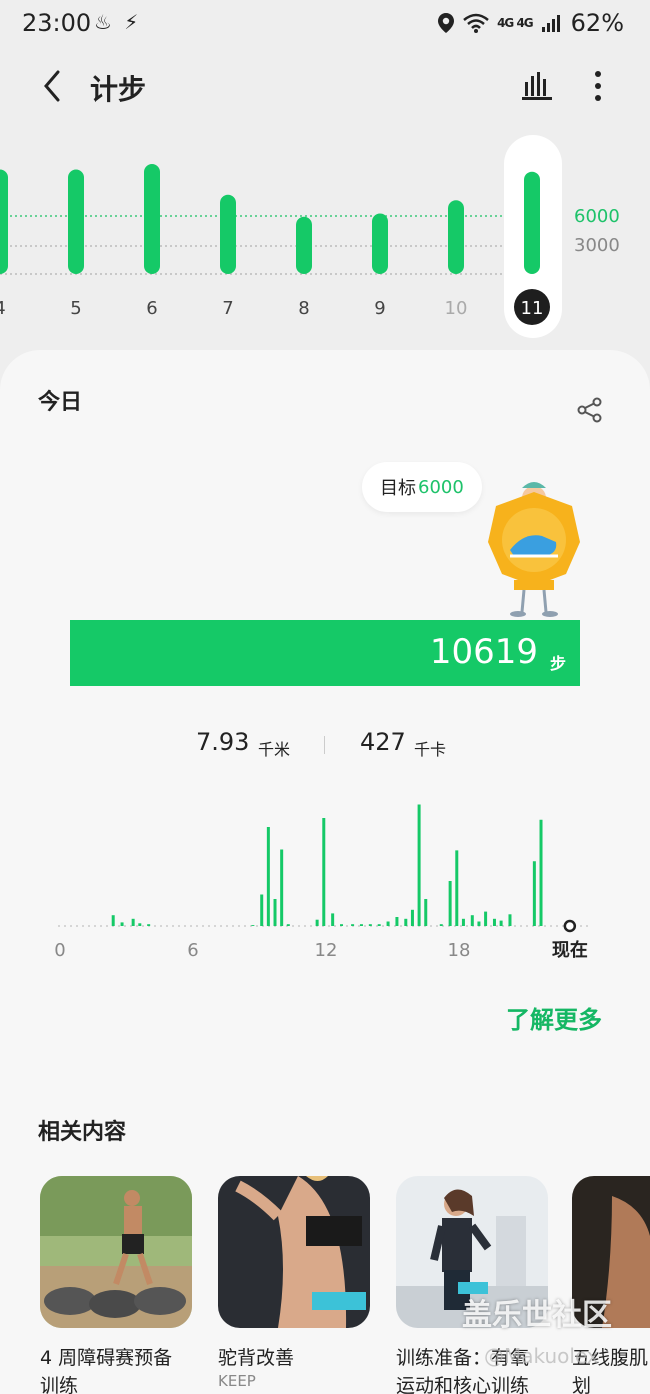  I want to click on related-item-1-title-line1: 4 周障碍赛预备, so click(106, 1358).